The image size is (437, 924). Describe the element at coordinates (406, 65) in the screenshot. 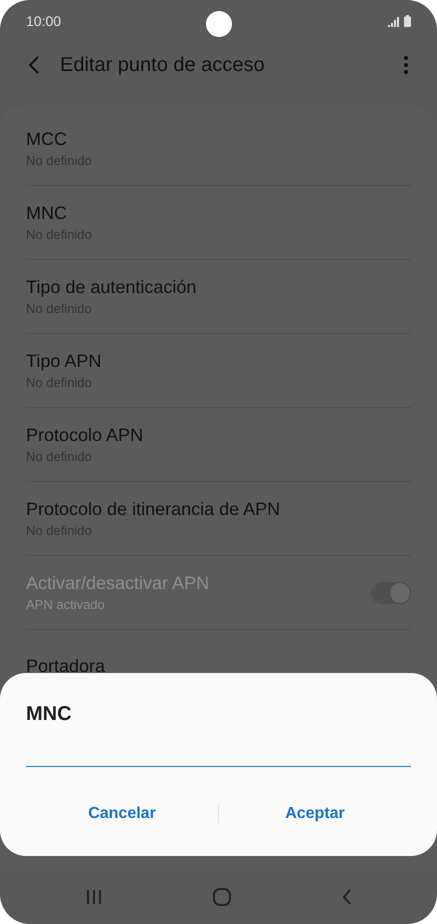

I see `more-icon` at that location.